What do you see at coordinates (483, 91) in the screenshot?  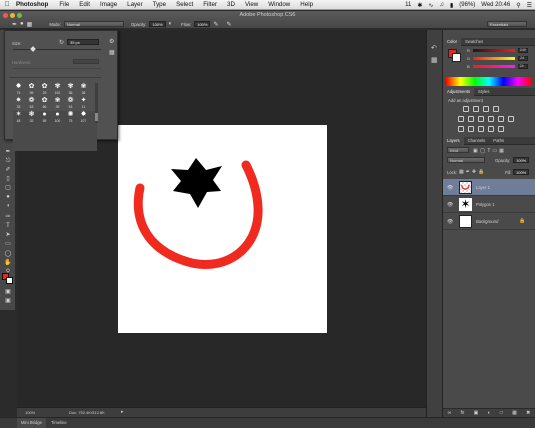 I see `tab-styles: Styles` at bounding box center [483, 91].